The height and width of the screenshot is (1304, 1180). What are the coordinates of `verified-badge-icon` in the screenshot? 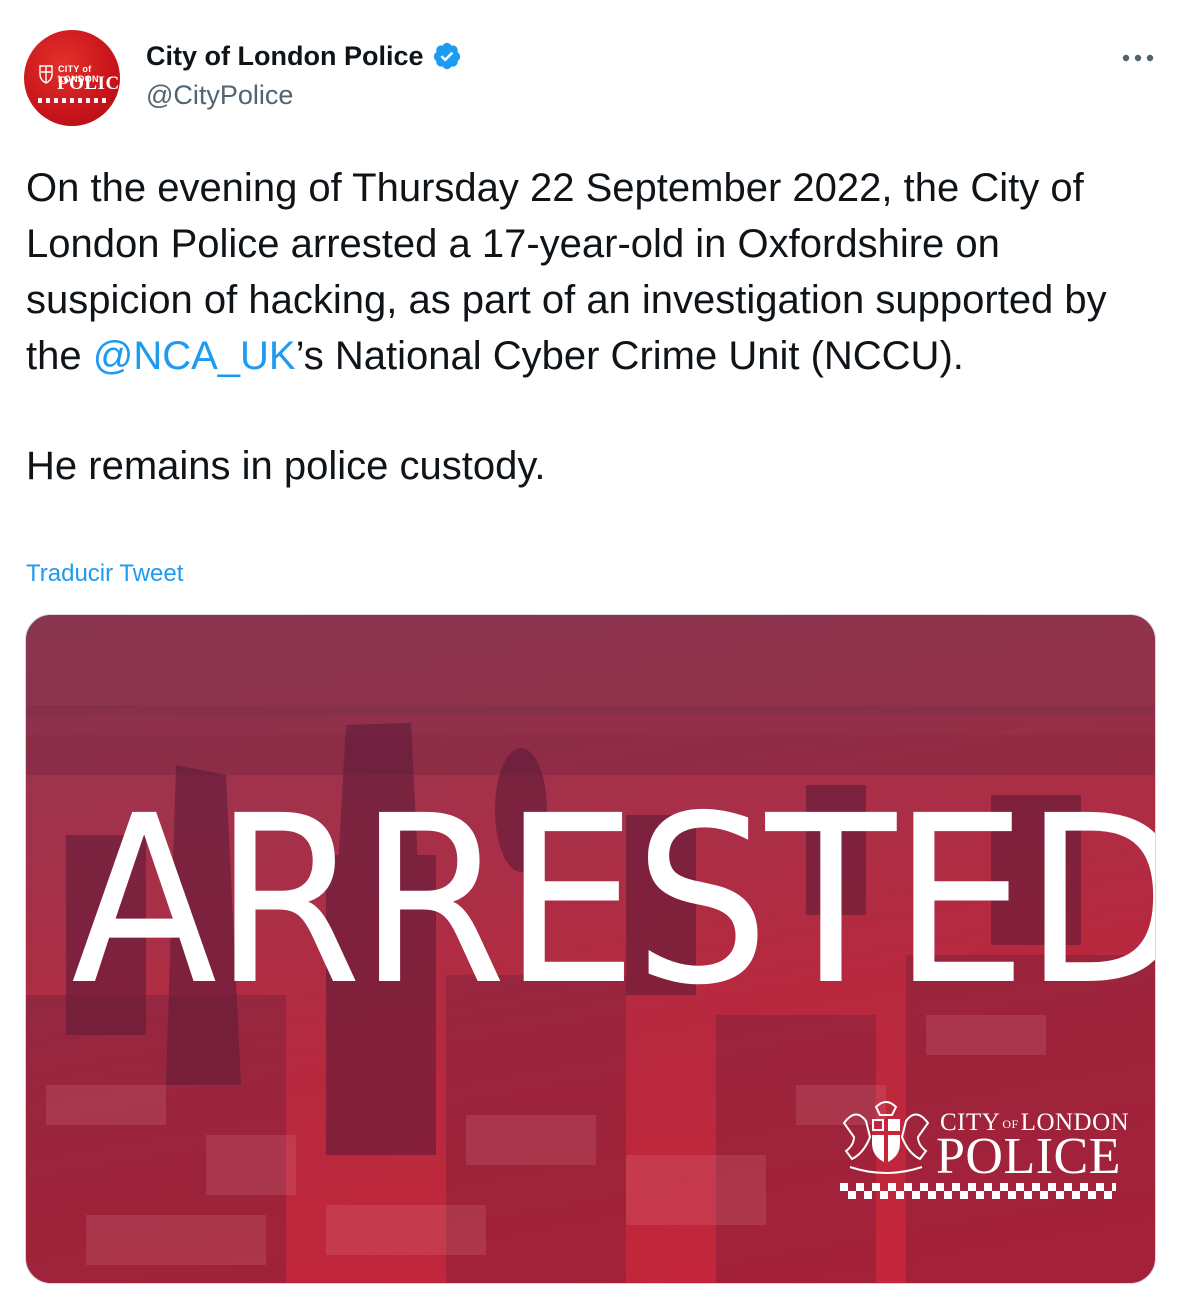 It's located at (446, 56).